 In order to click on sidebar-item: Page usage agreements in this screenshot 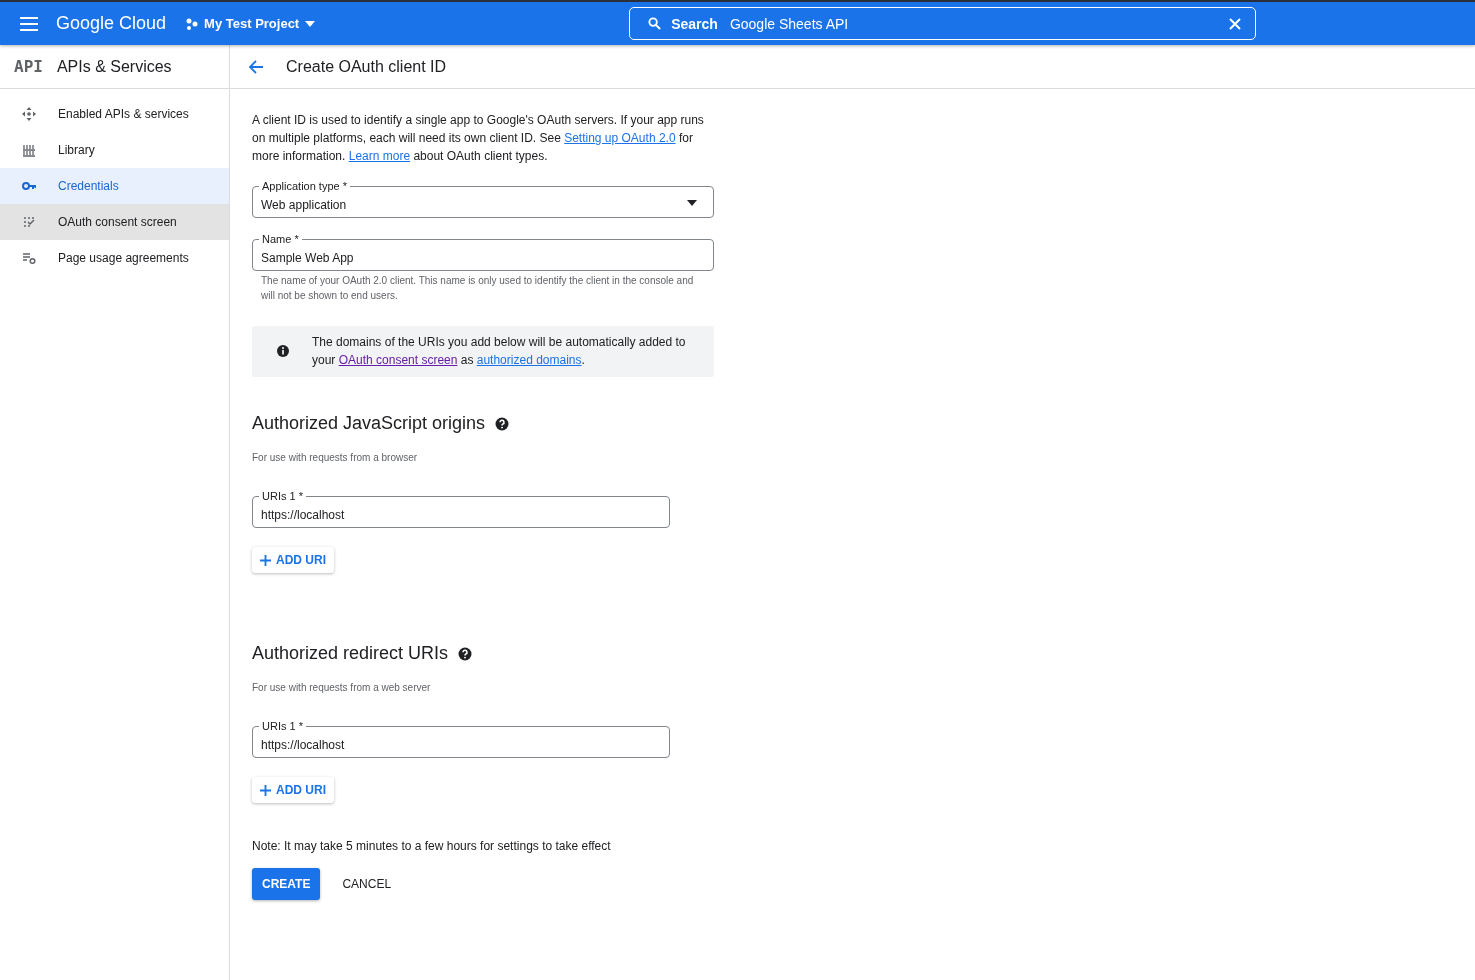, I will do `click(114, 258)`.